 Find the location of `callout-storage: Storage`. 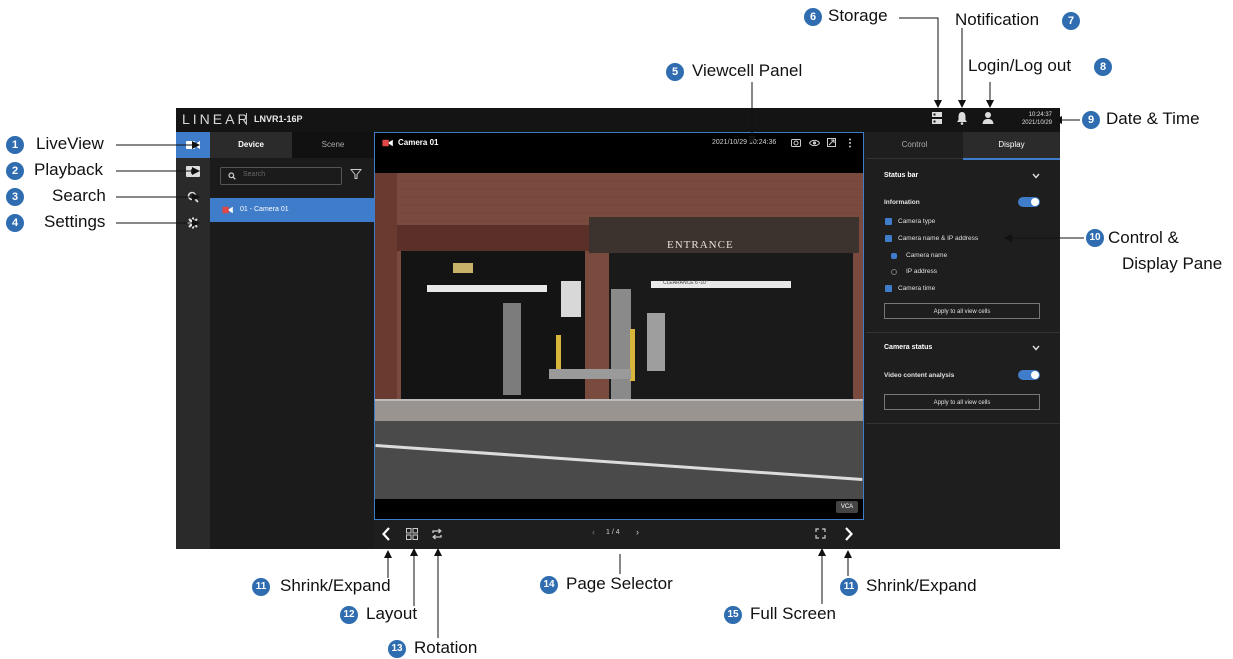

callout-storage: Storage is located at coordinates (858, 15).